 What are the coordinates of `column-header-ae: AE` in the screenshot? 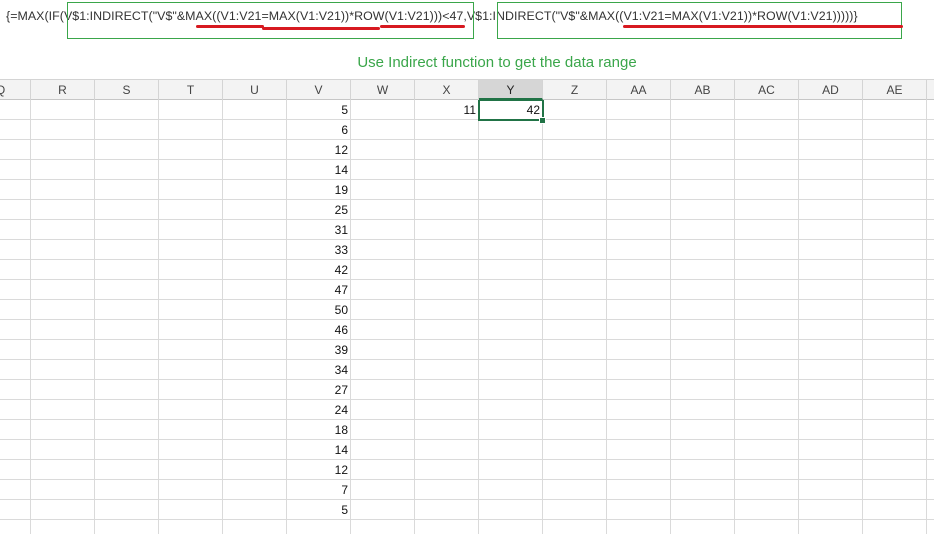 It's located at (895, 90).